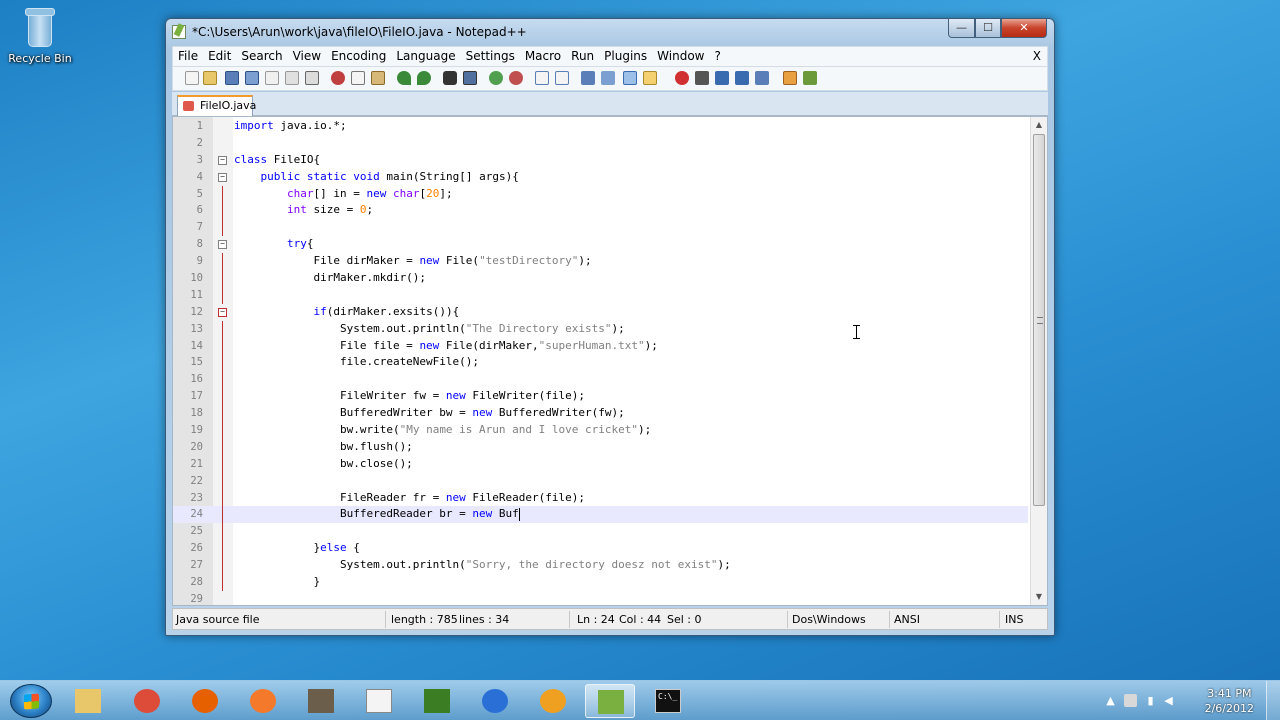 Image resolution: width=1280 pixels, height=720 pixels. Describe the element at coordinates (1130, 700) in the screenshot. I see `action-center-icon` at that location.